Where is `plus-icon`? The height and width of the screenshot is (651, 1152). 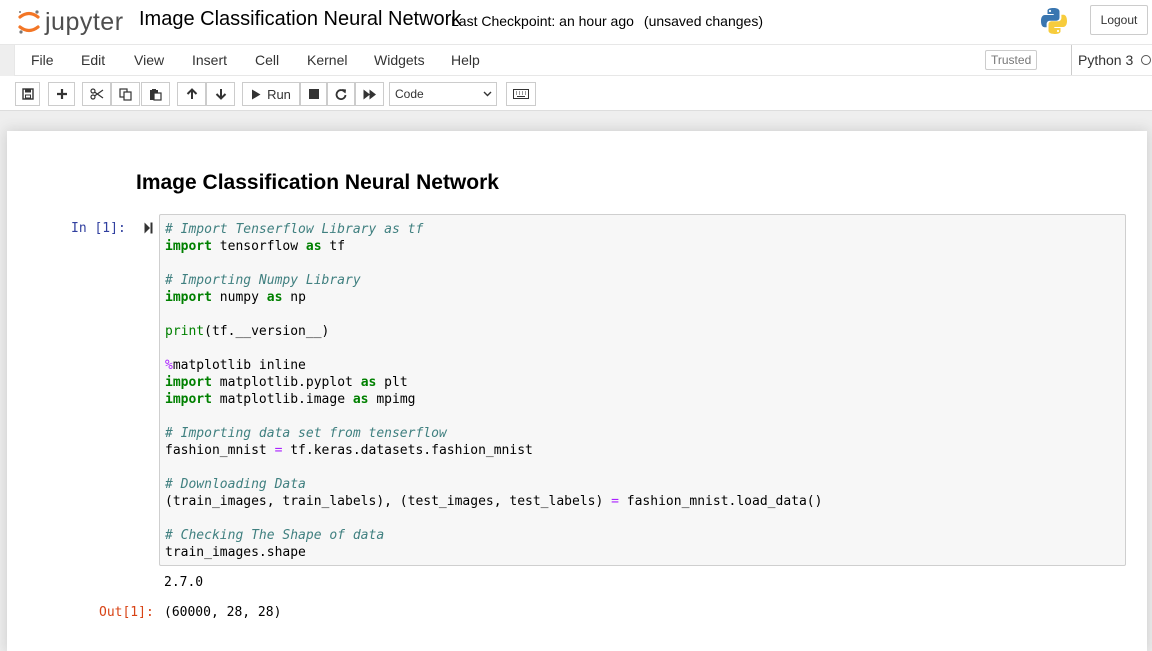 plus-icon is located at coordinates (61, 94).